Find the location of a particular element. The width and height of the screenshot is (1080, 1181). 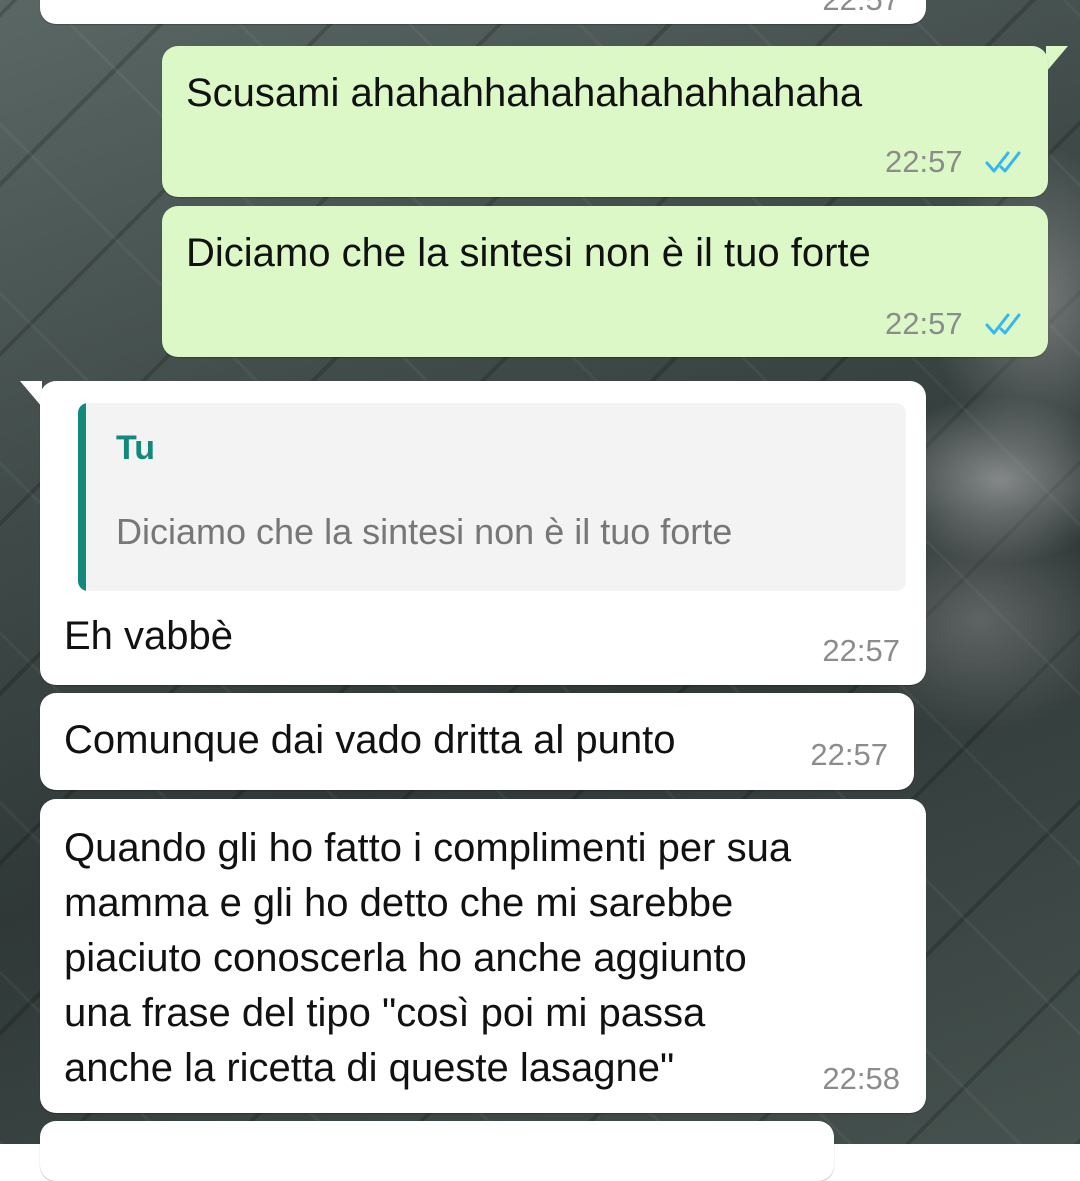

outgoing-message-bubble: Scusami ahahahhahahahahahhahaha 22:57 is located at coordinates (605, 121).